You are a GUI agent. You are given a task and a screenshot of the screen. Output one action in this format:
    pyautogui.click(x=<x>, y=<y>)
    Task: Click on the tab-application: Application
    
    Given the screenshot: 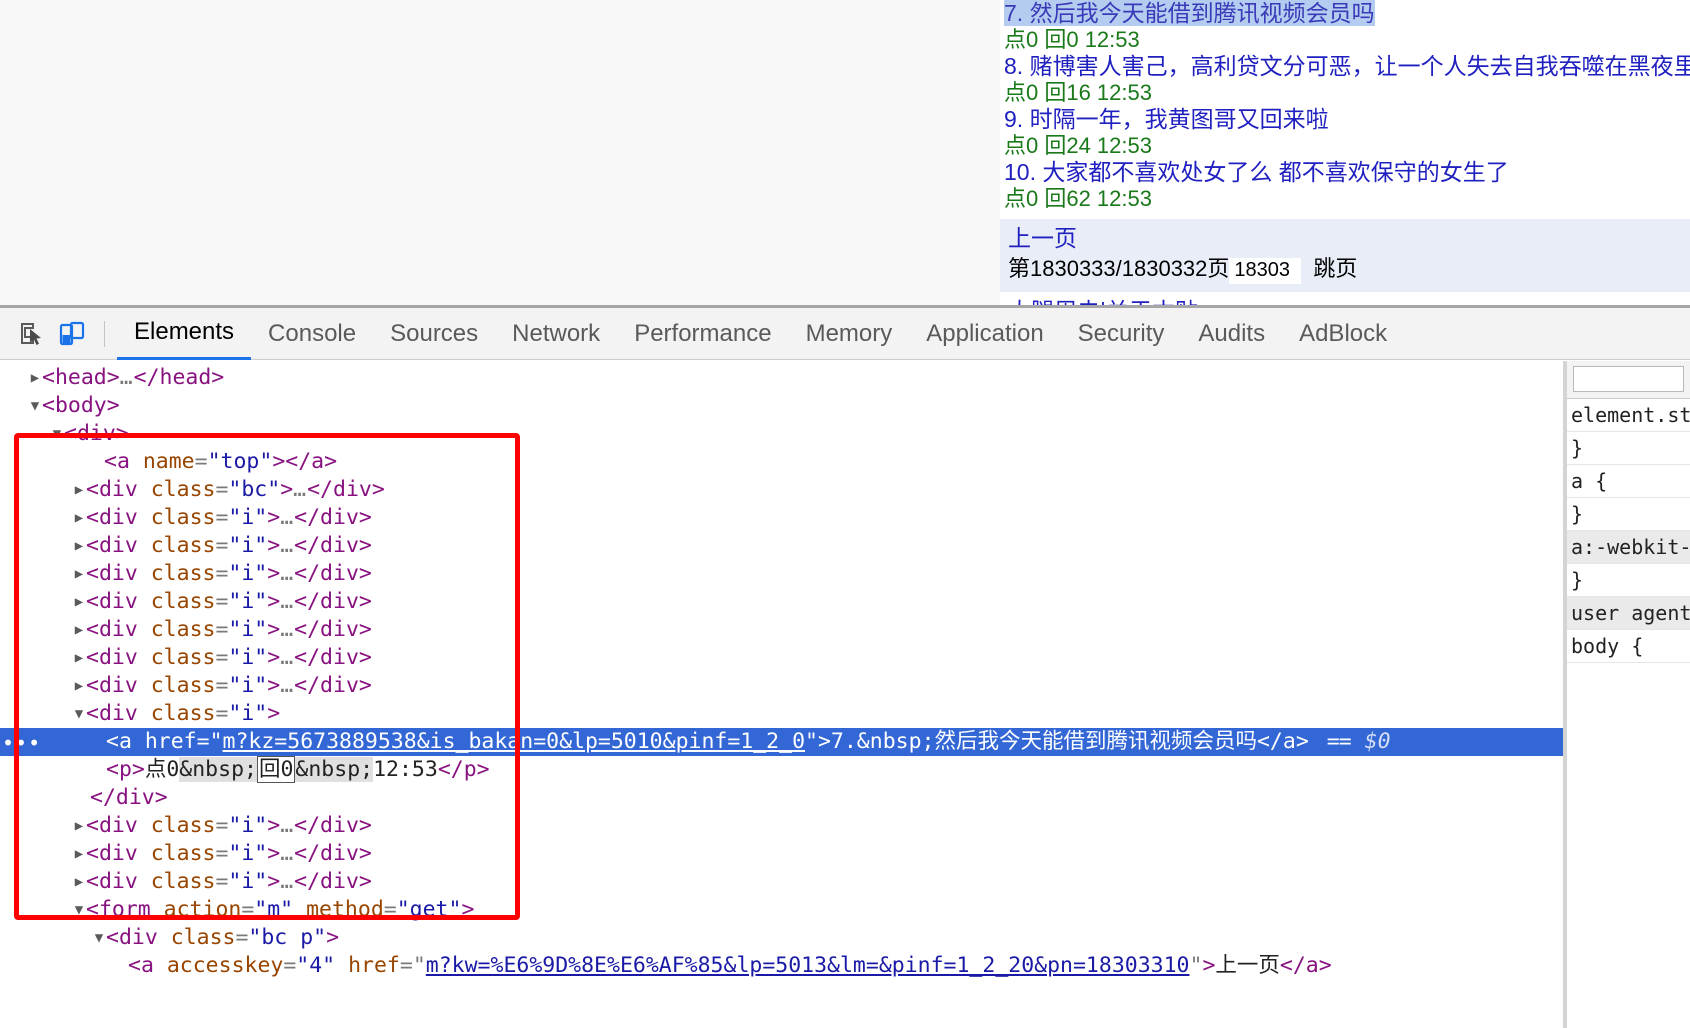 What is the action you would take?
    pyautogui.click(x=984, y=334)
    